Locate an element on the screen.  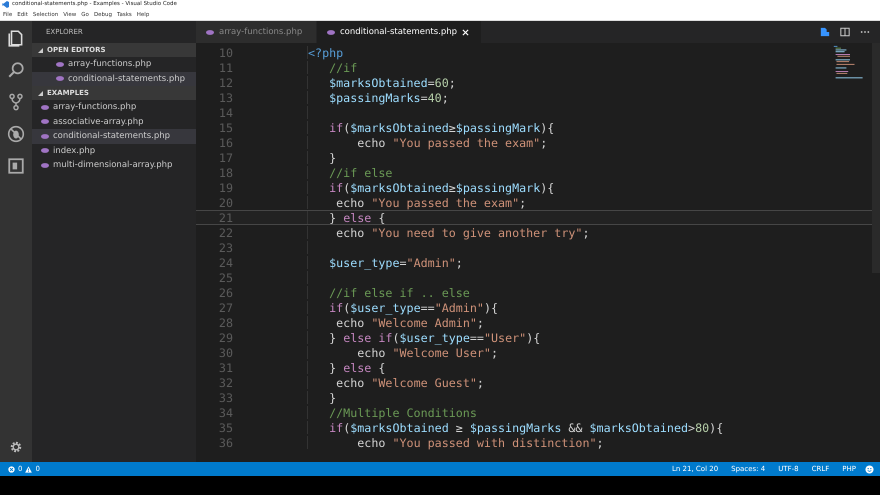
warning-icon is located at coordinates (28, 469).